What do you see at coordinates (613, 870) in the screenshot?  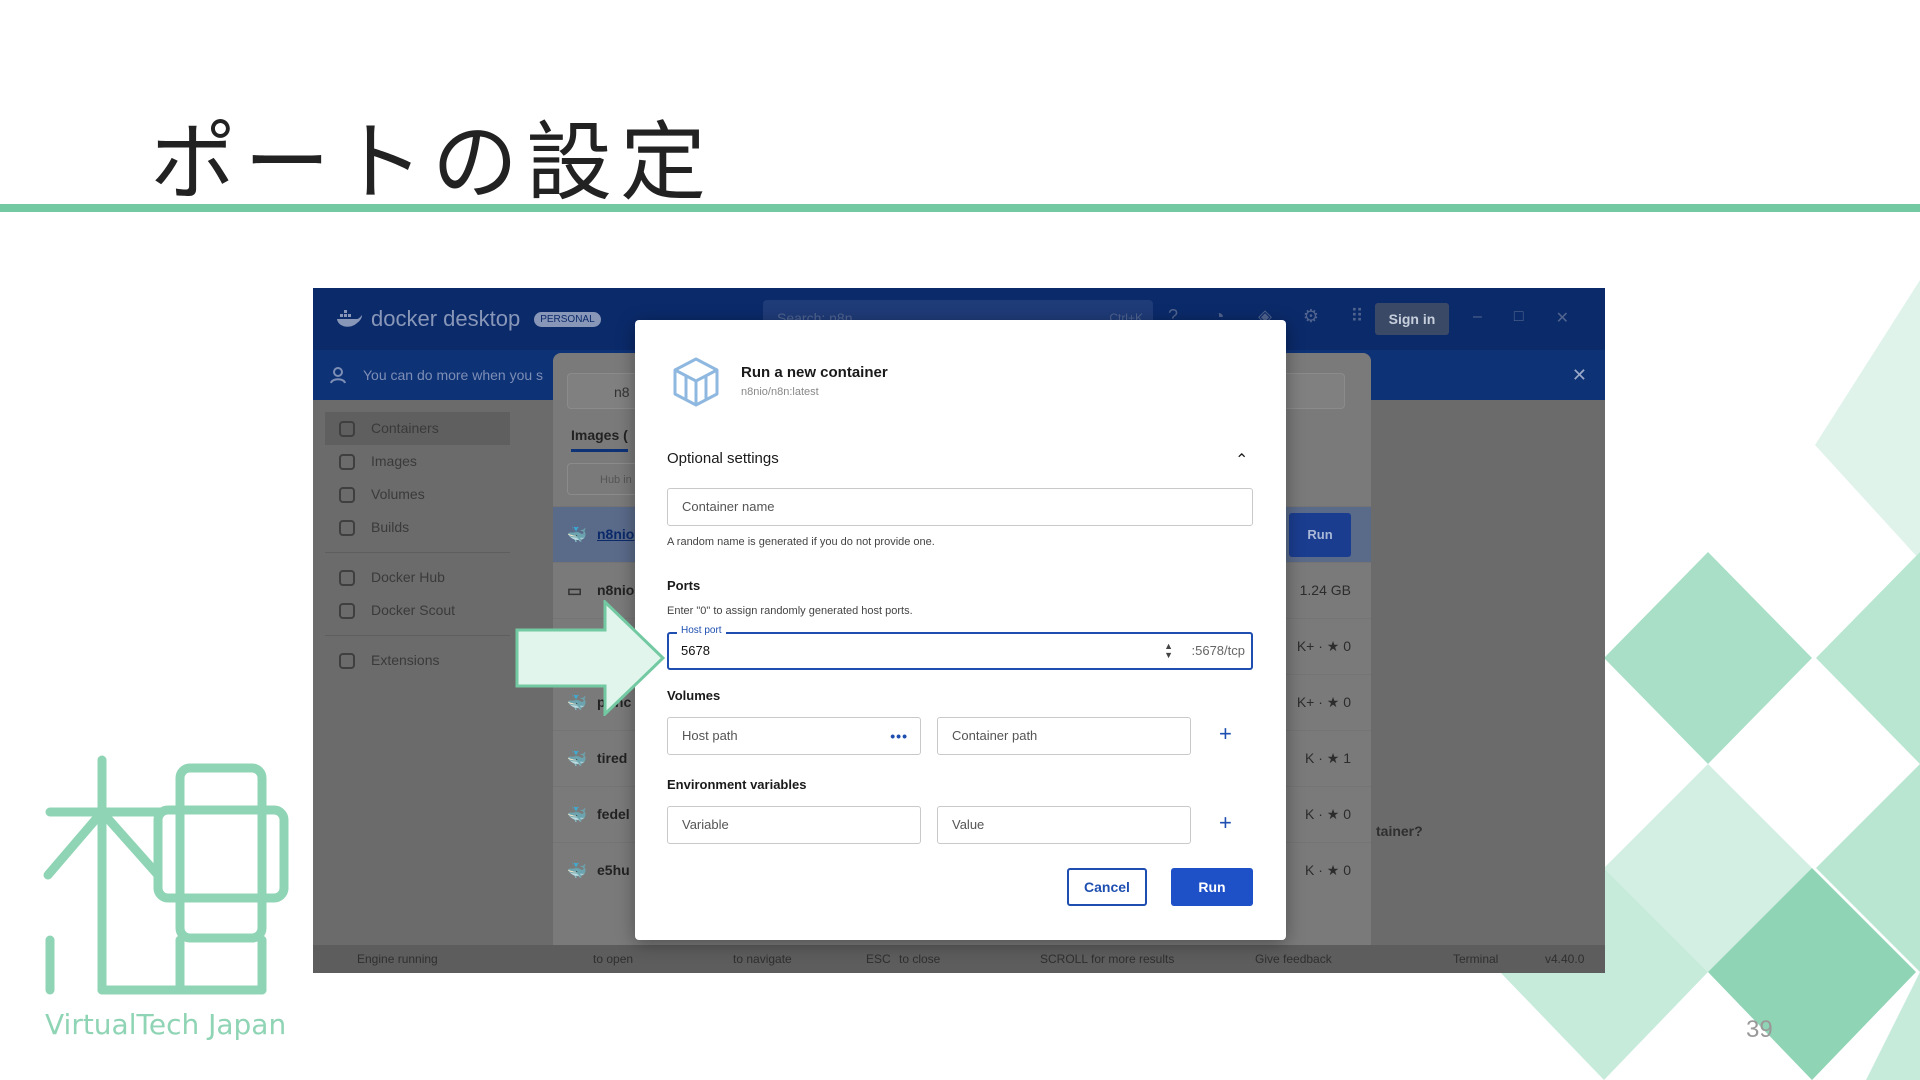 I see `image-name: e5hu` at bounding box center [613, 870].